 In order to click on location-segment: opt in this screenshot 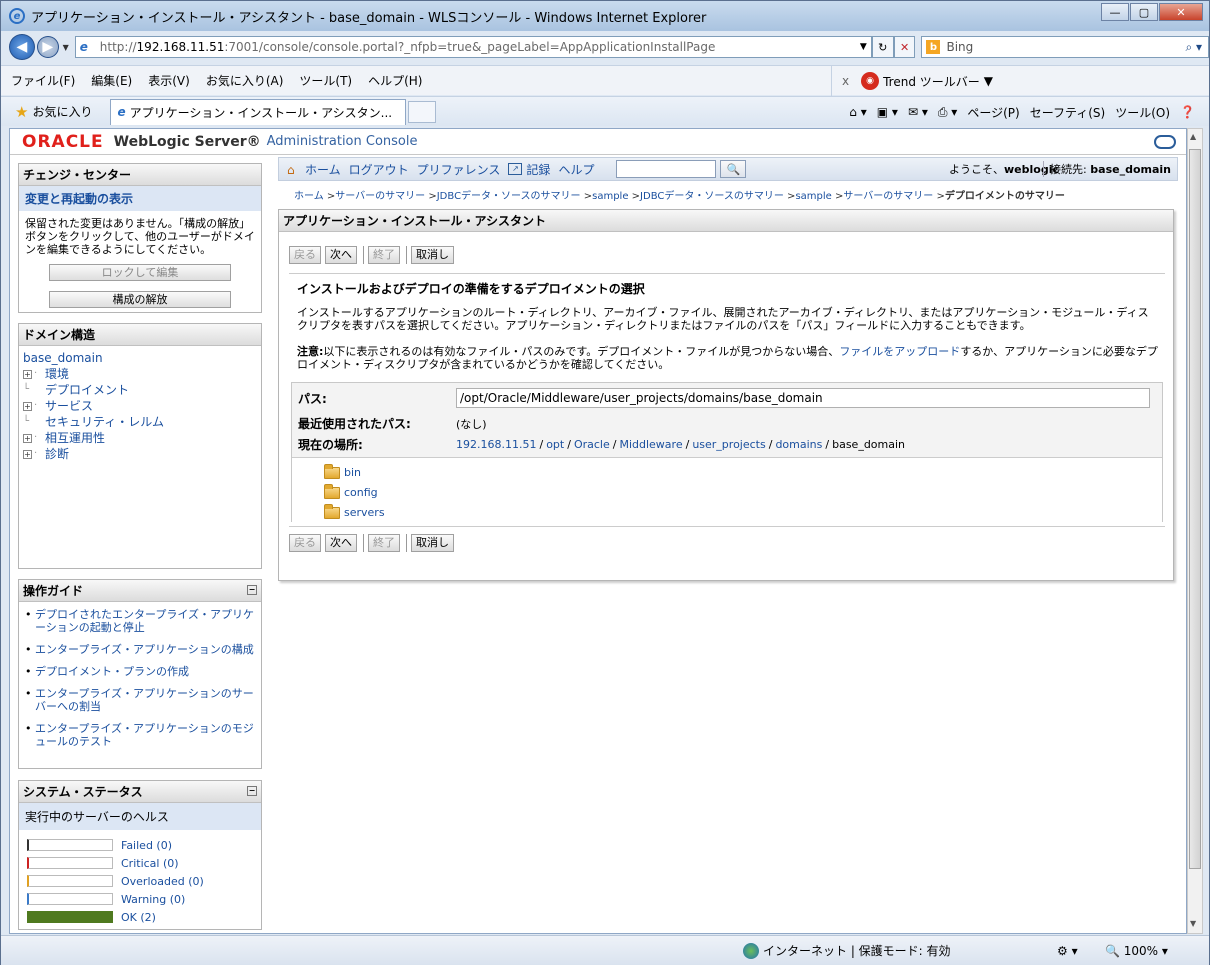, I will do `click(555, 444)`.